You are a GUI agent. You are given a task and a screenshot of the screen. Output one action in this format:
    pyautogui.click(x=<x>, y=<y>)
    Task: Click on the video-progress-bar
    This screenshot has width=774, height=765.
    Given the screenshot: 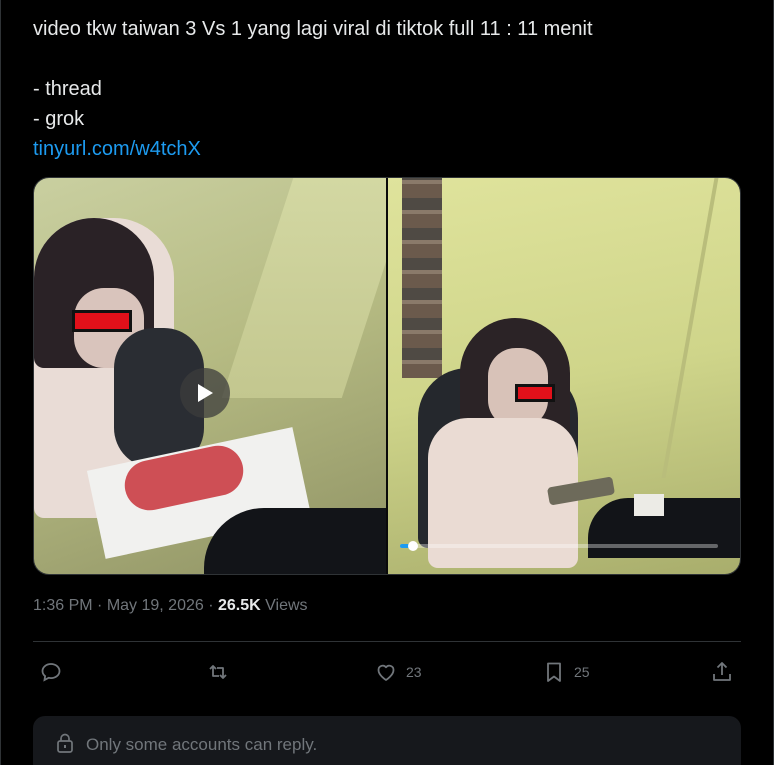 What is the action you would take?
    pyautogui.click(x=559, y=546)
    